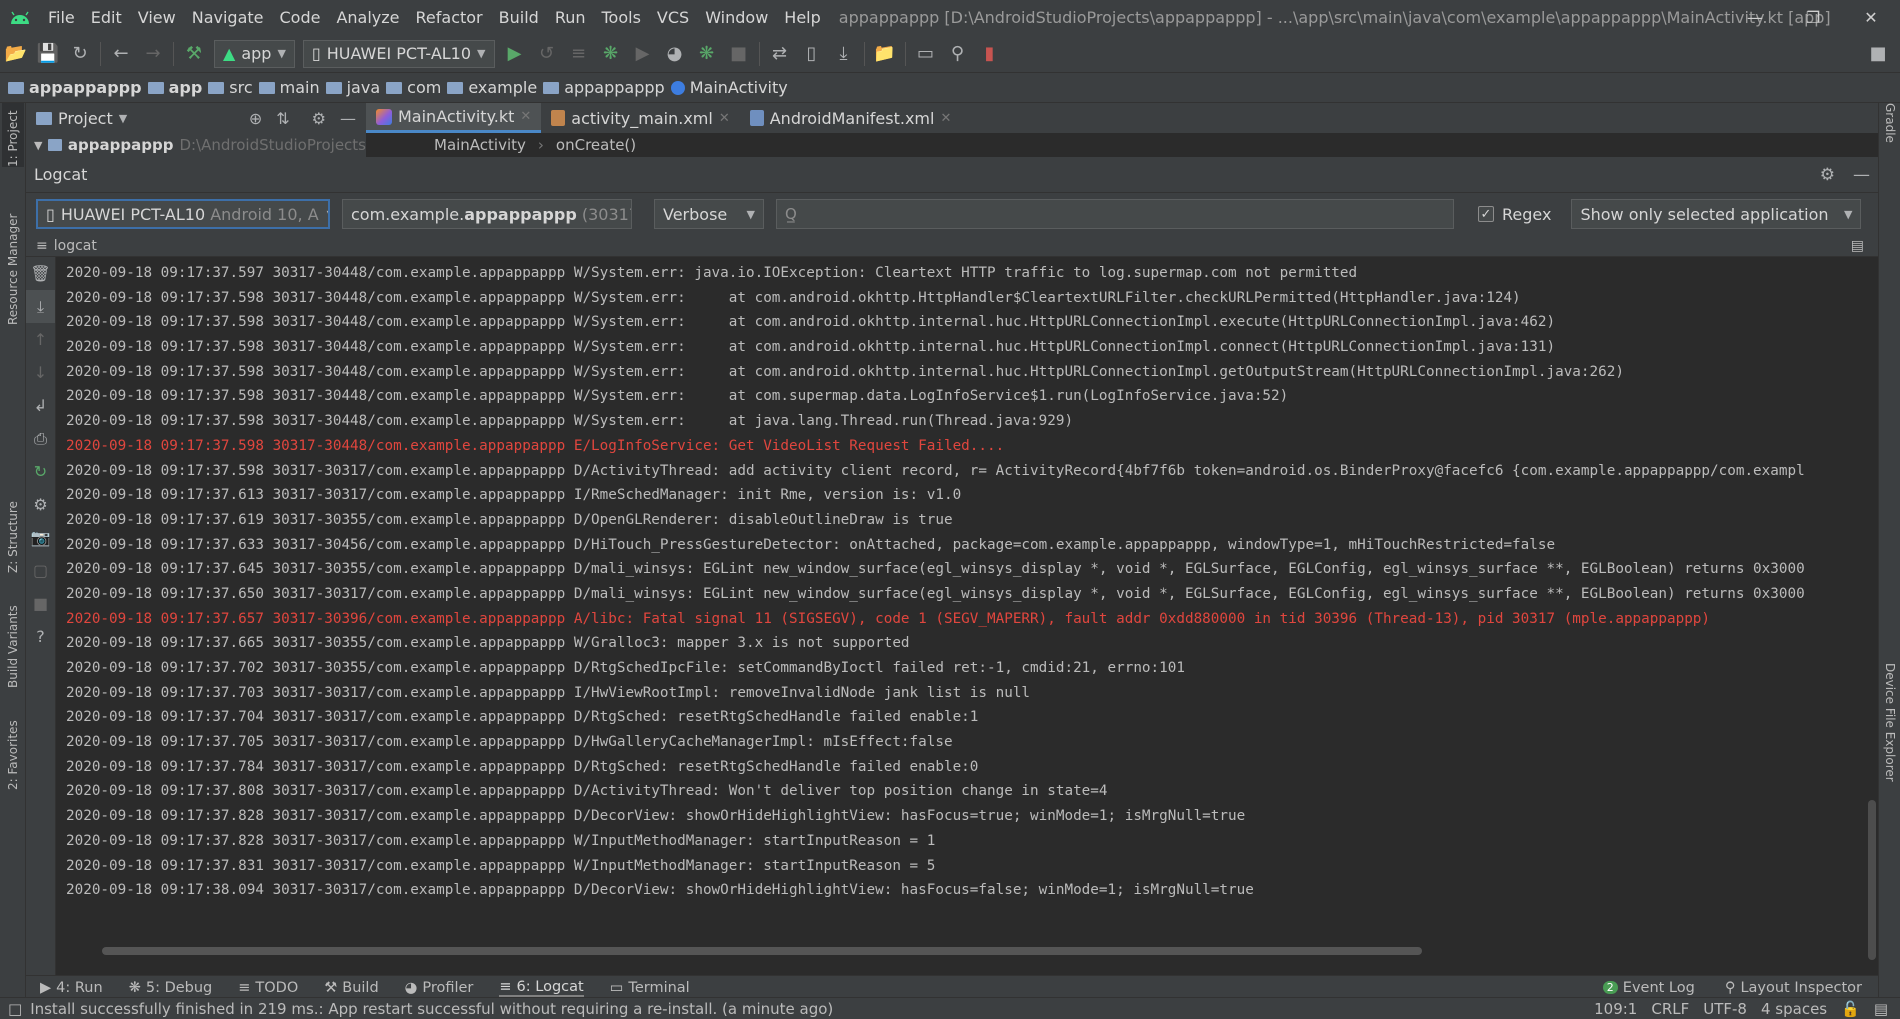 Image resolution: width=1900 pixels, height=1019 pixels. Describe the element at coordinates (352, 87) in the screenshot. I see `breadcrumb-item: java` at that location.